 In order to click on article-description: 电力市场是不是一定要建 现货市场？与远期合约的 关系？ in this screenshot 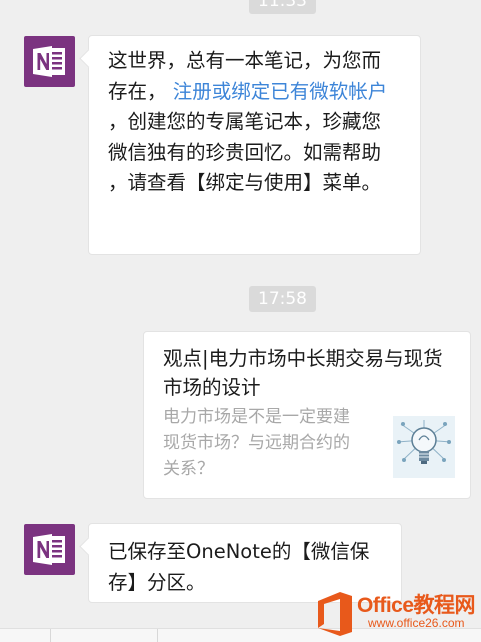, I will do `click(268, 443)`.